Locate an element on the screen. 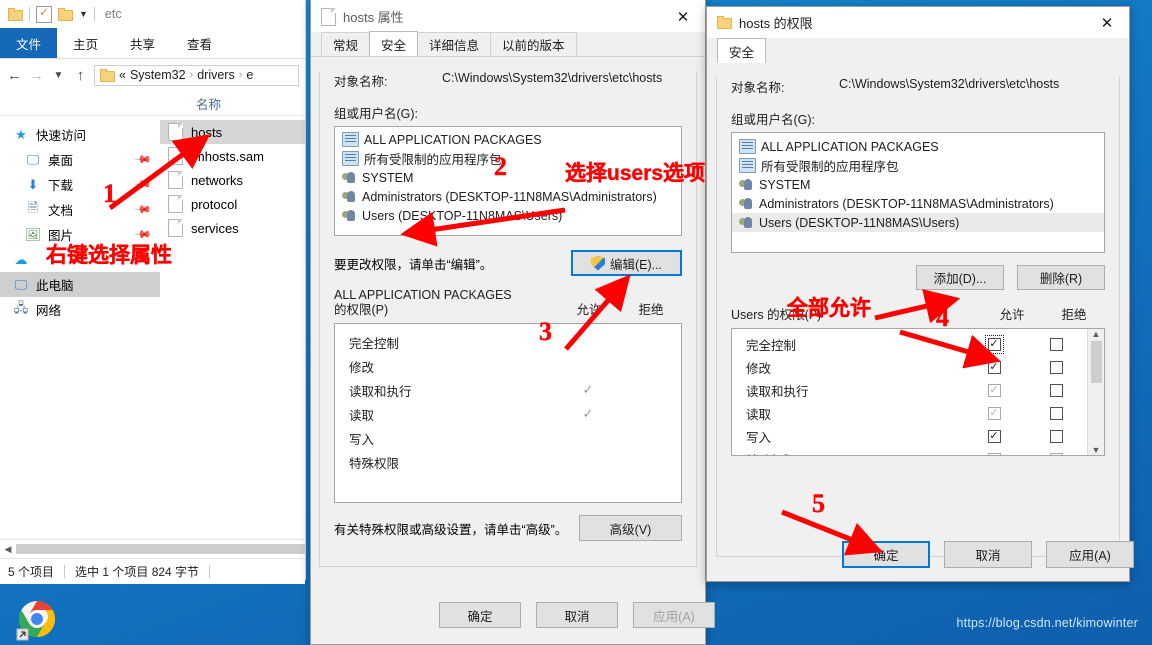  breadcrumb: « System32 › drivers › e is located at coordinates (196, 75).